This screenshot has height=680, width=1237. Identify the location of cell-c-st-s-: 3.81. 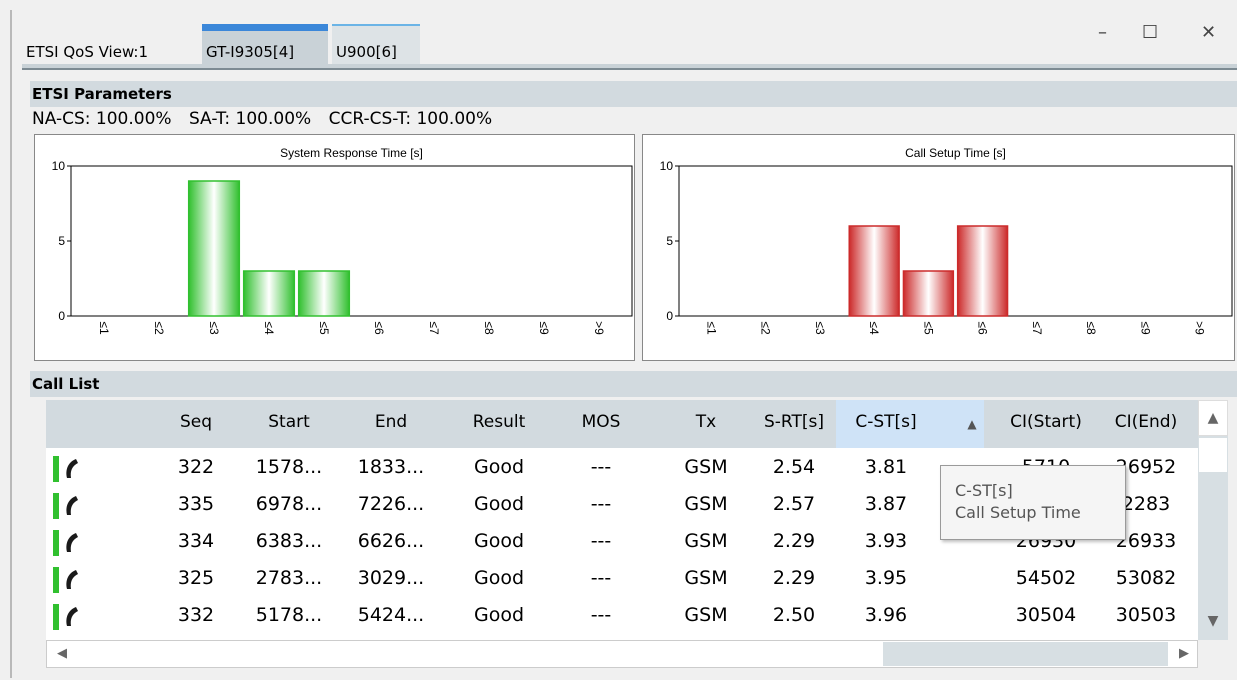
(886, 467).